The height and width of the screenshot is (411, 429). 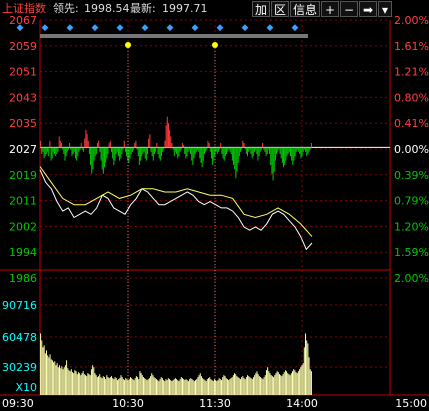 I want to click on event-strip, so click(x=174, y=36).